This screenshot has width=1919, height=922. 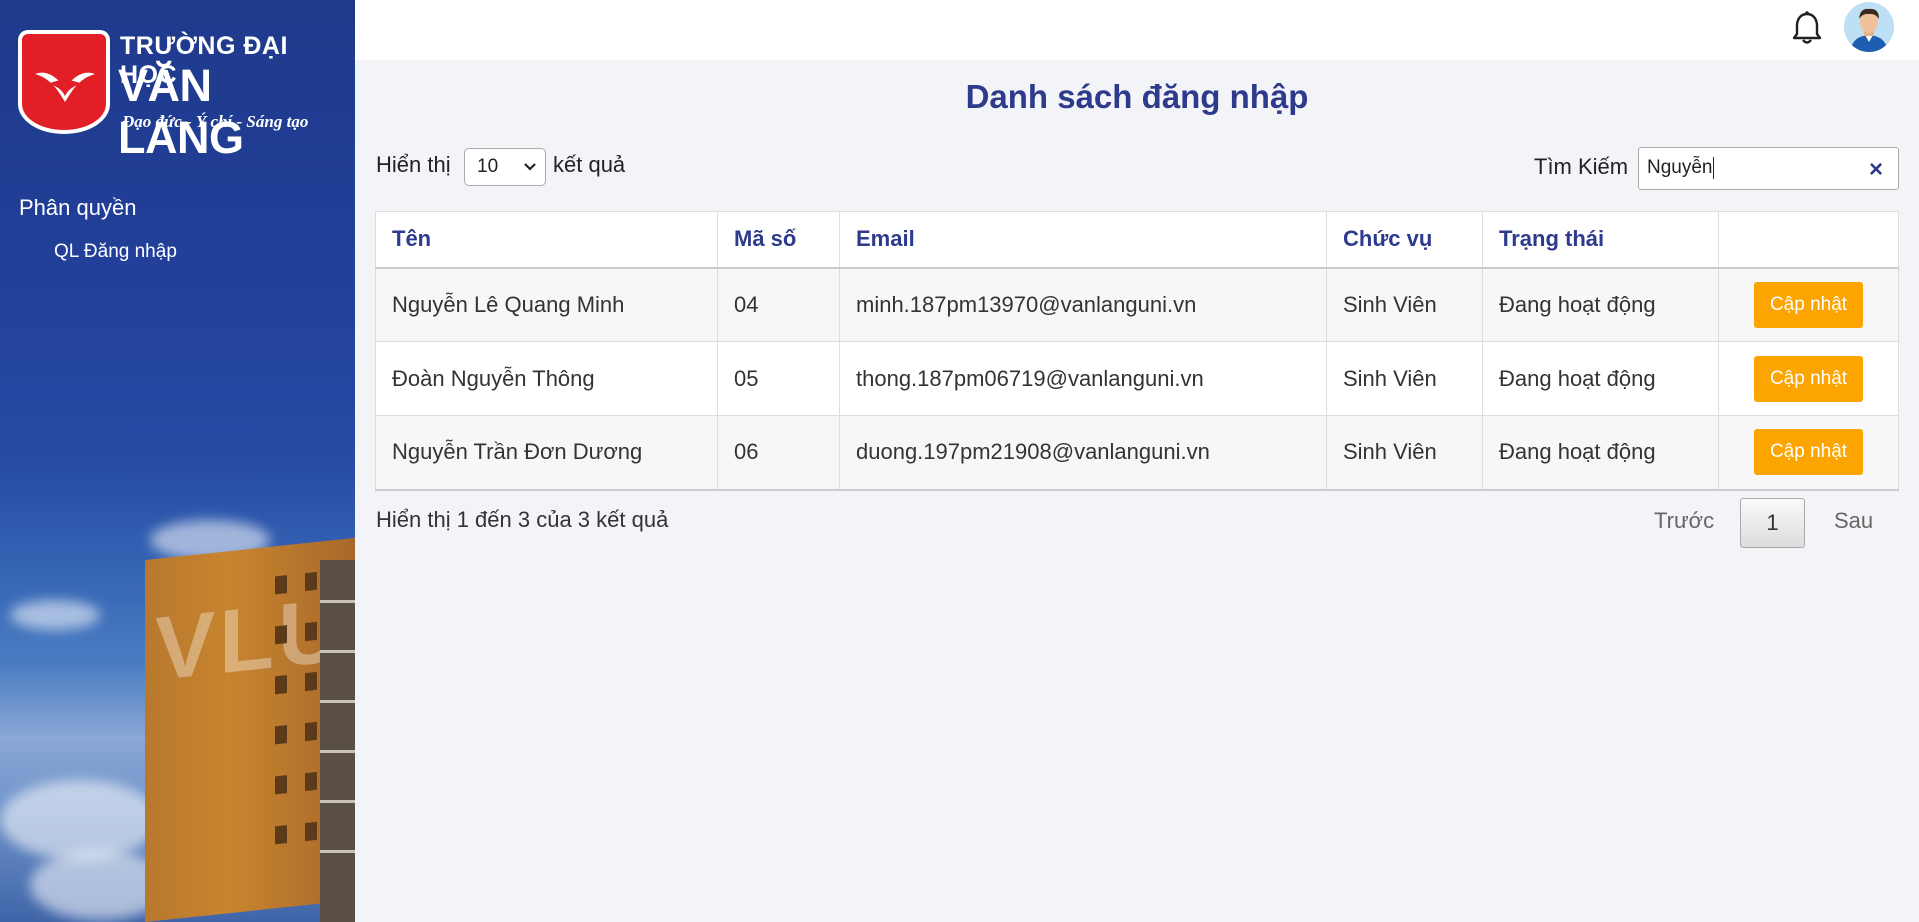 What do you see at coordinates (546, 240) in the screenshot?
I see `column-header-name: Tên` at bounding box center [546, 240].